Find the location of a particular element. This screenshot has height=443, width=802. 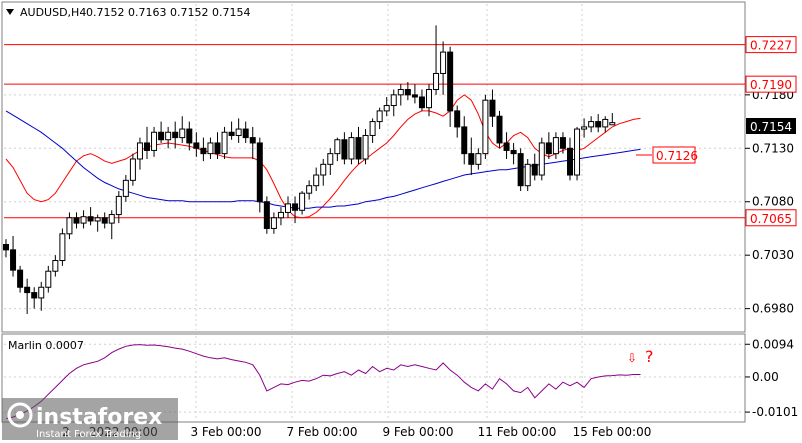

symbol-label: AUDUSD,H4 is located at coordinates (53, 12).